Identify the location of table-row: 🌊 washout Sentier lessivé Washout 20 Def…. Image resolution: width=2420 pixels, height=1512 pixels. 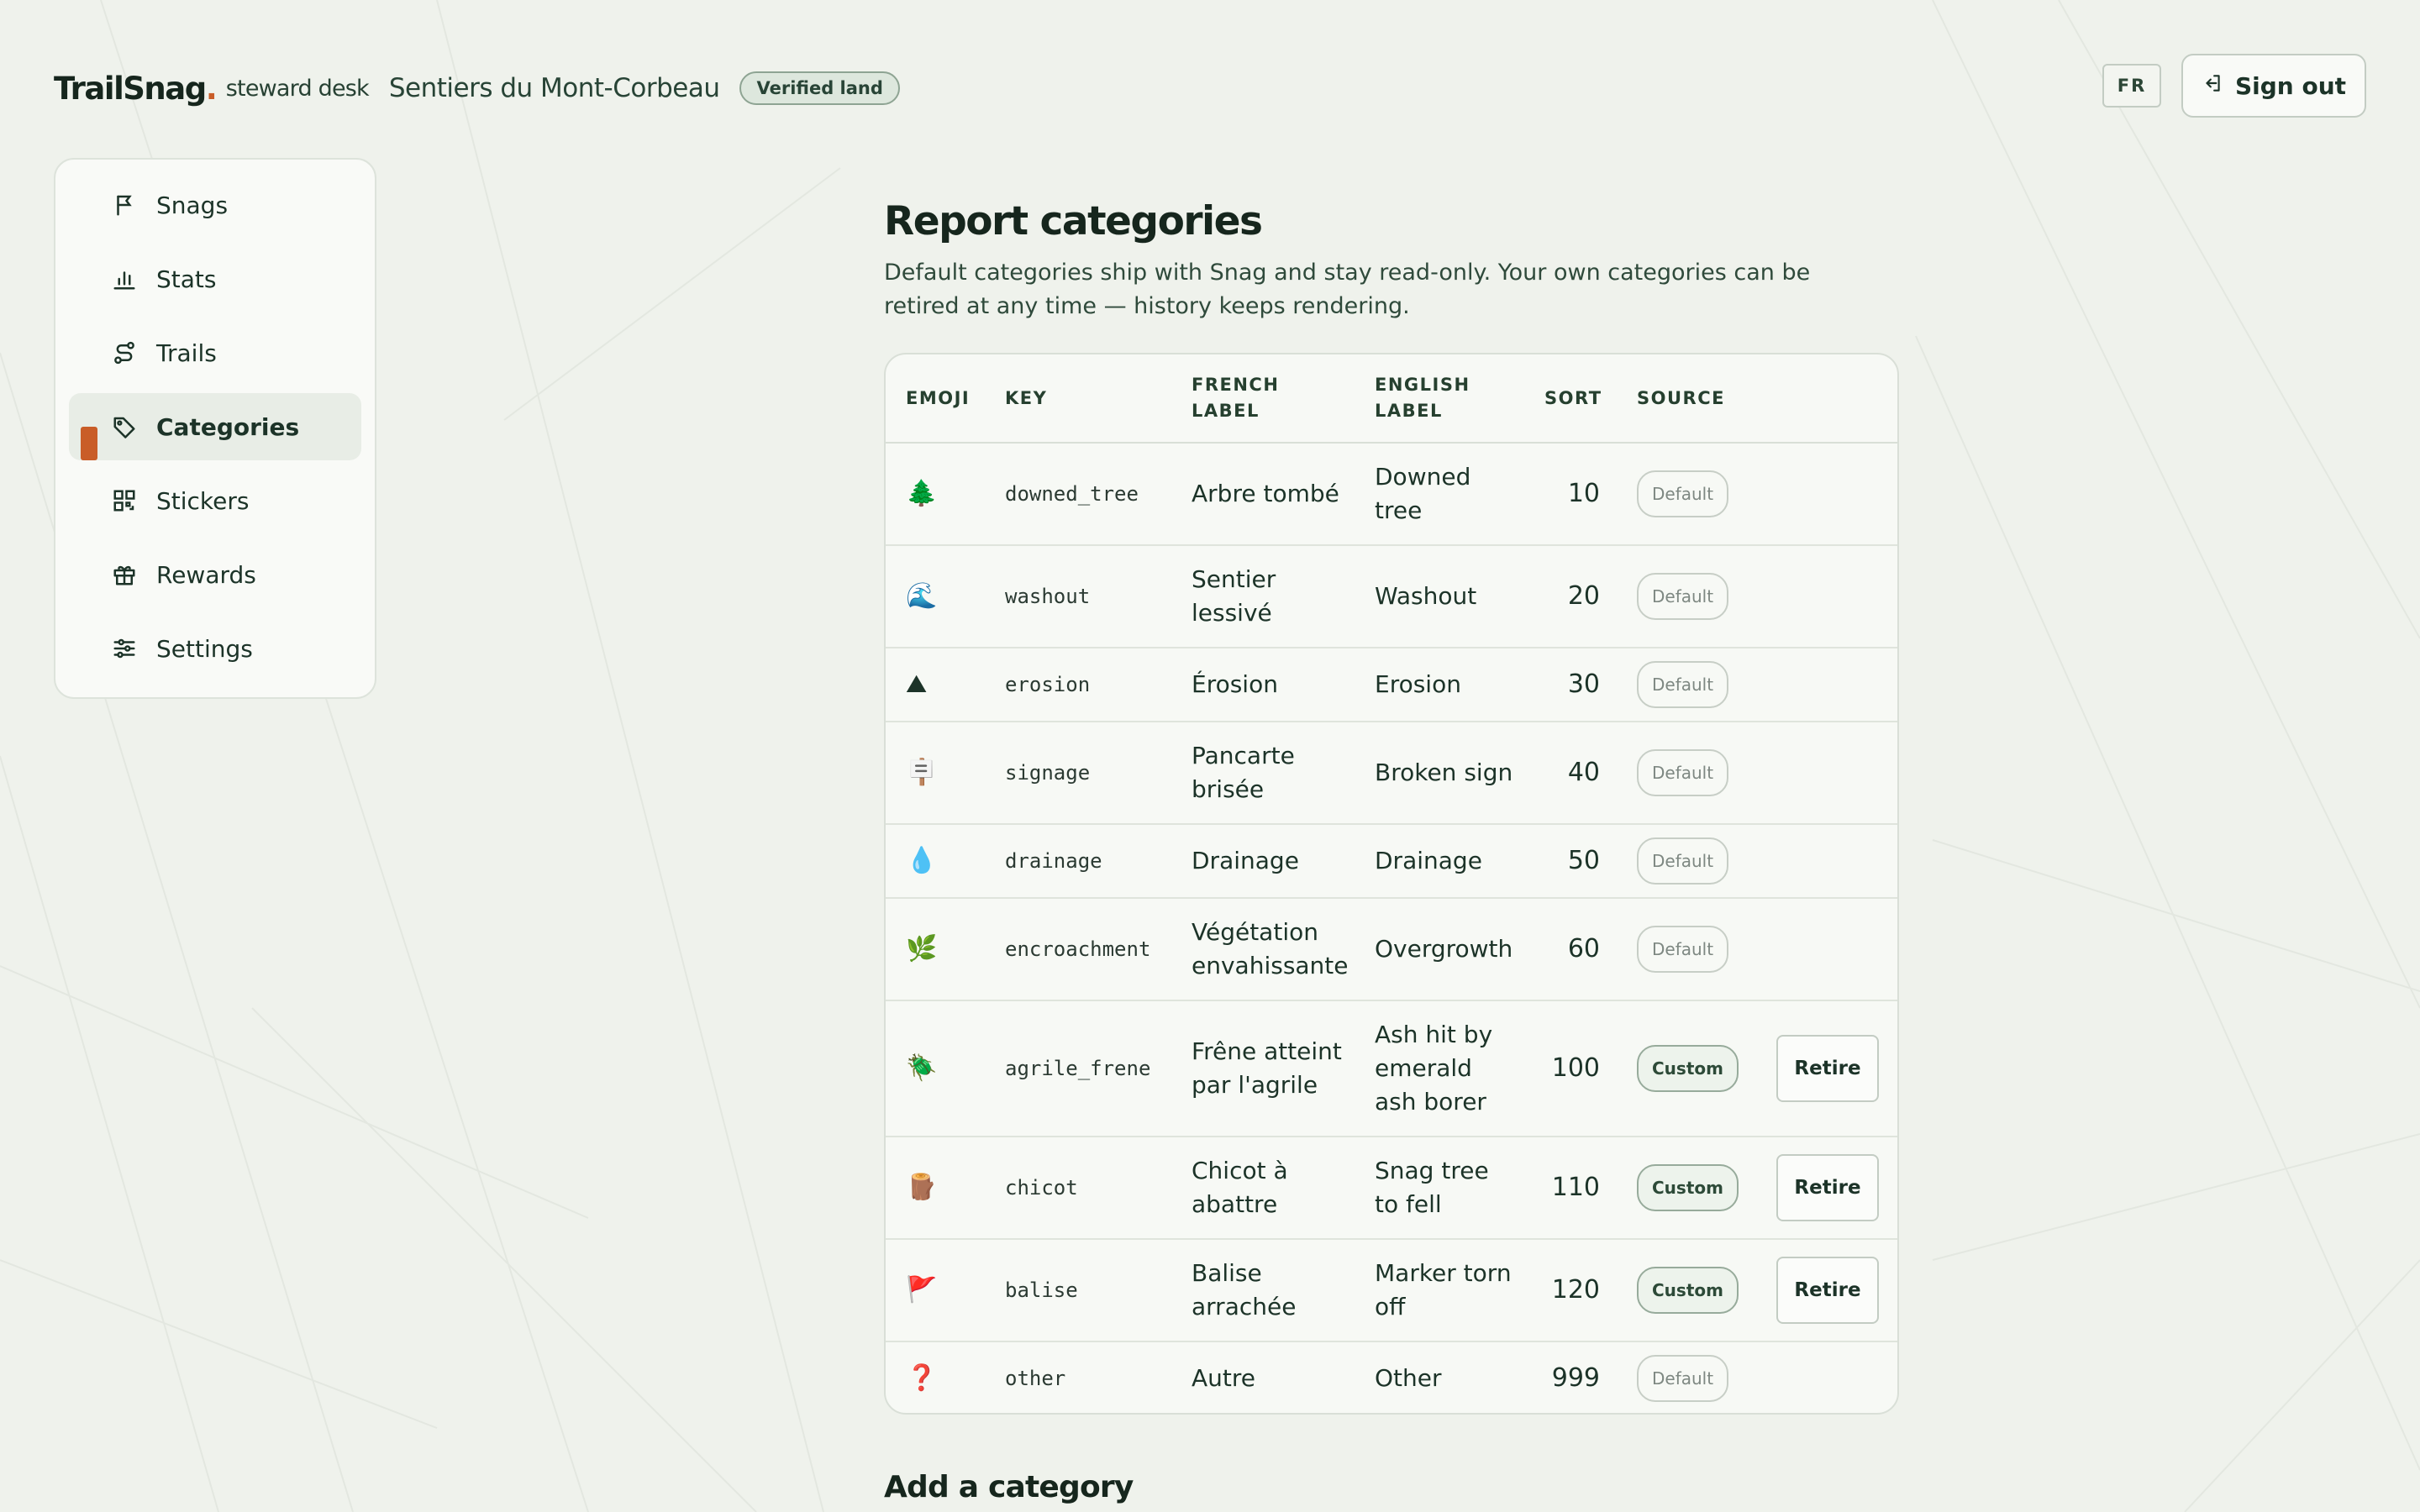
(1391, 597).